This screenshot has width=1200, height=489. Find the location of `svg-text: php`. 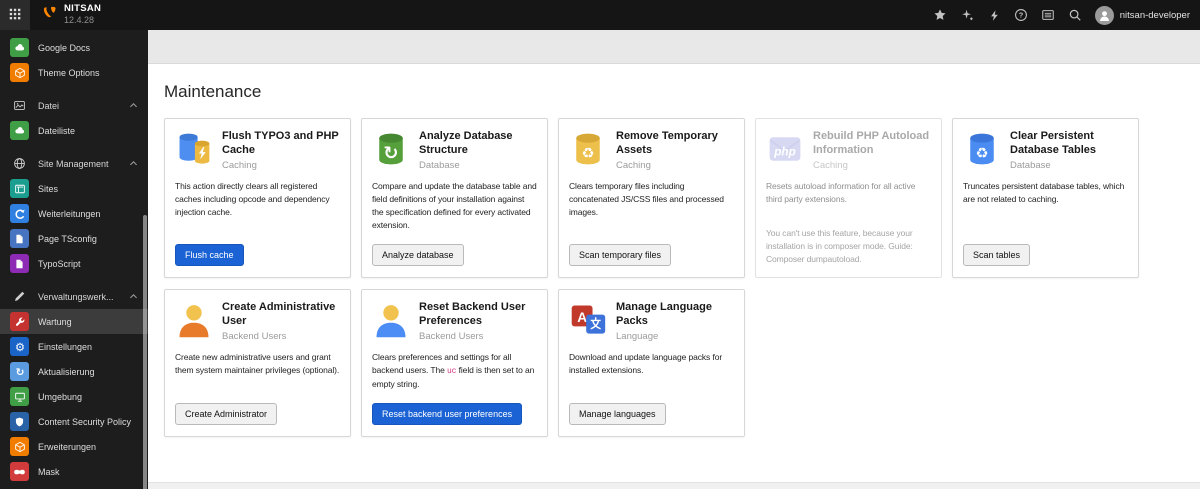

svg-text: php is located at coordinates (784, 151).